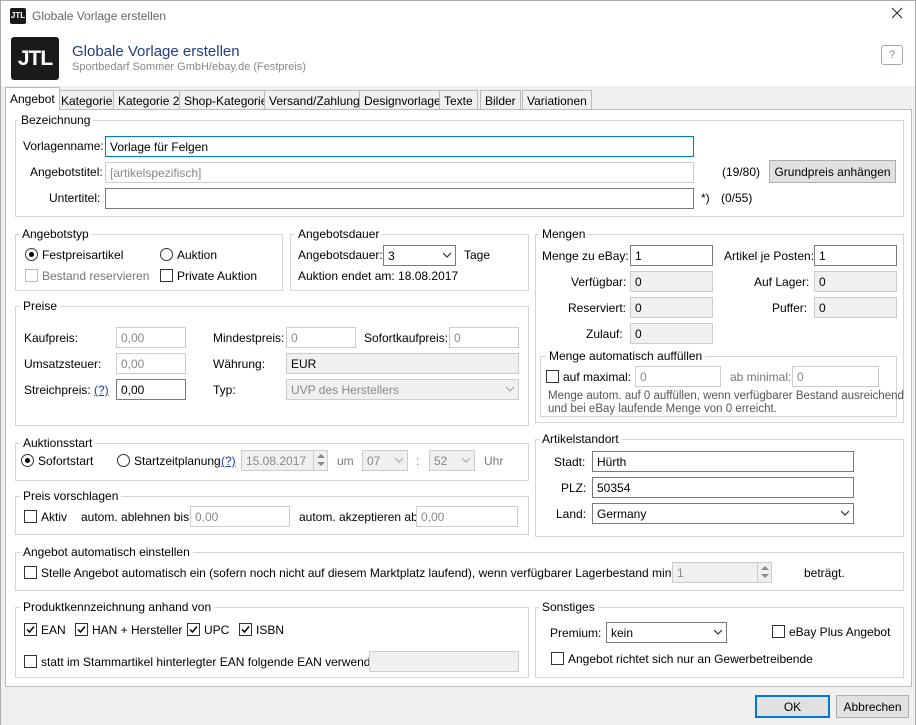 The height and width of the screenshot is (725, 916). I want to click on han-label: HAN + Hersteller, so click(137, 630).